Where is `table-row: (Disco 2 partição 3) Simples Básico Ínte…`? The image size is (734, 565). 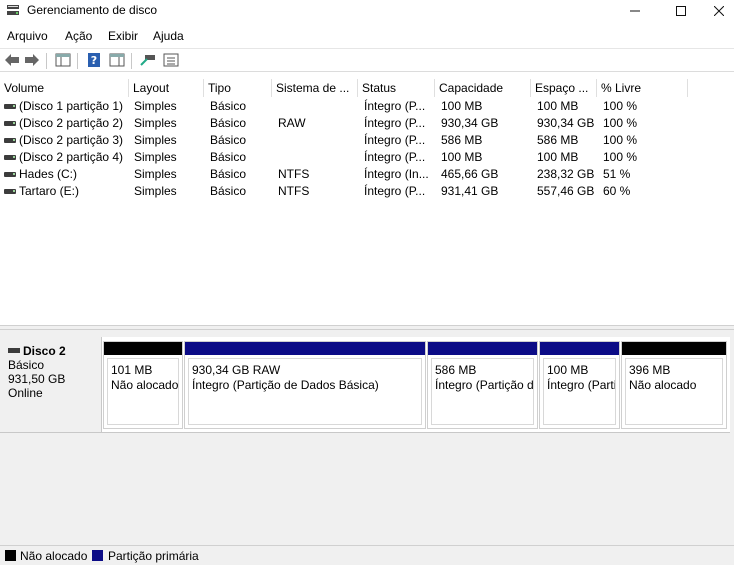
table-row: (Disco 2 partição 3) Simples Básico Ínte… is located at coordinates (367, 140).